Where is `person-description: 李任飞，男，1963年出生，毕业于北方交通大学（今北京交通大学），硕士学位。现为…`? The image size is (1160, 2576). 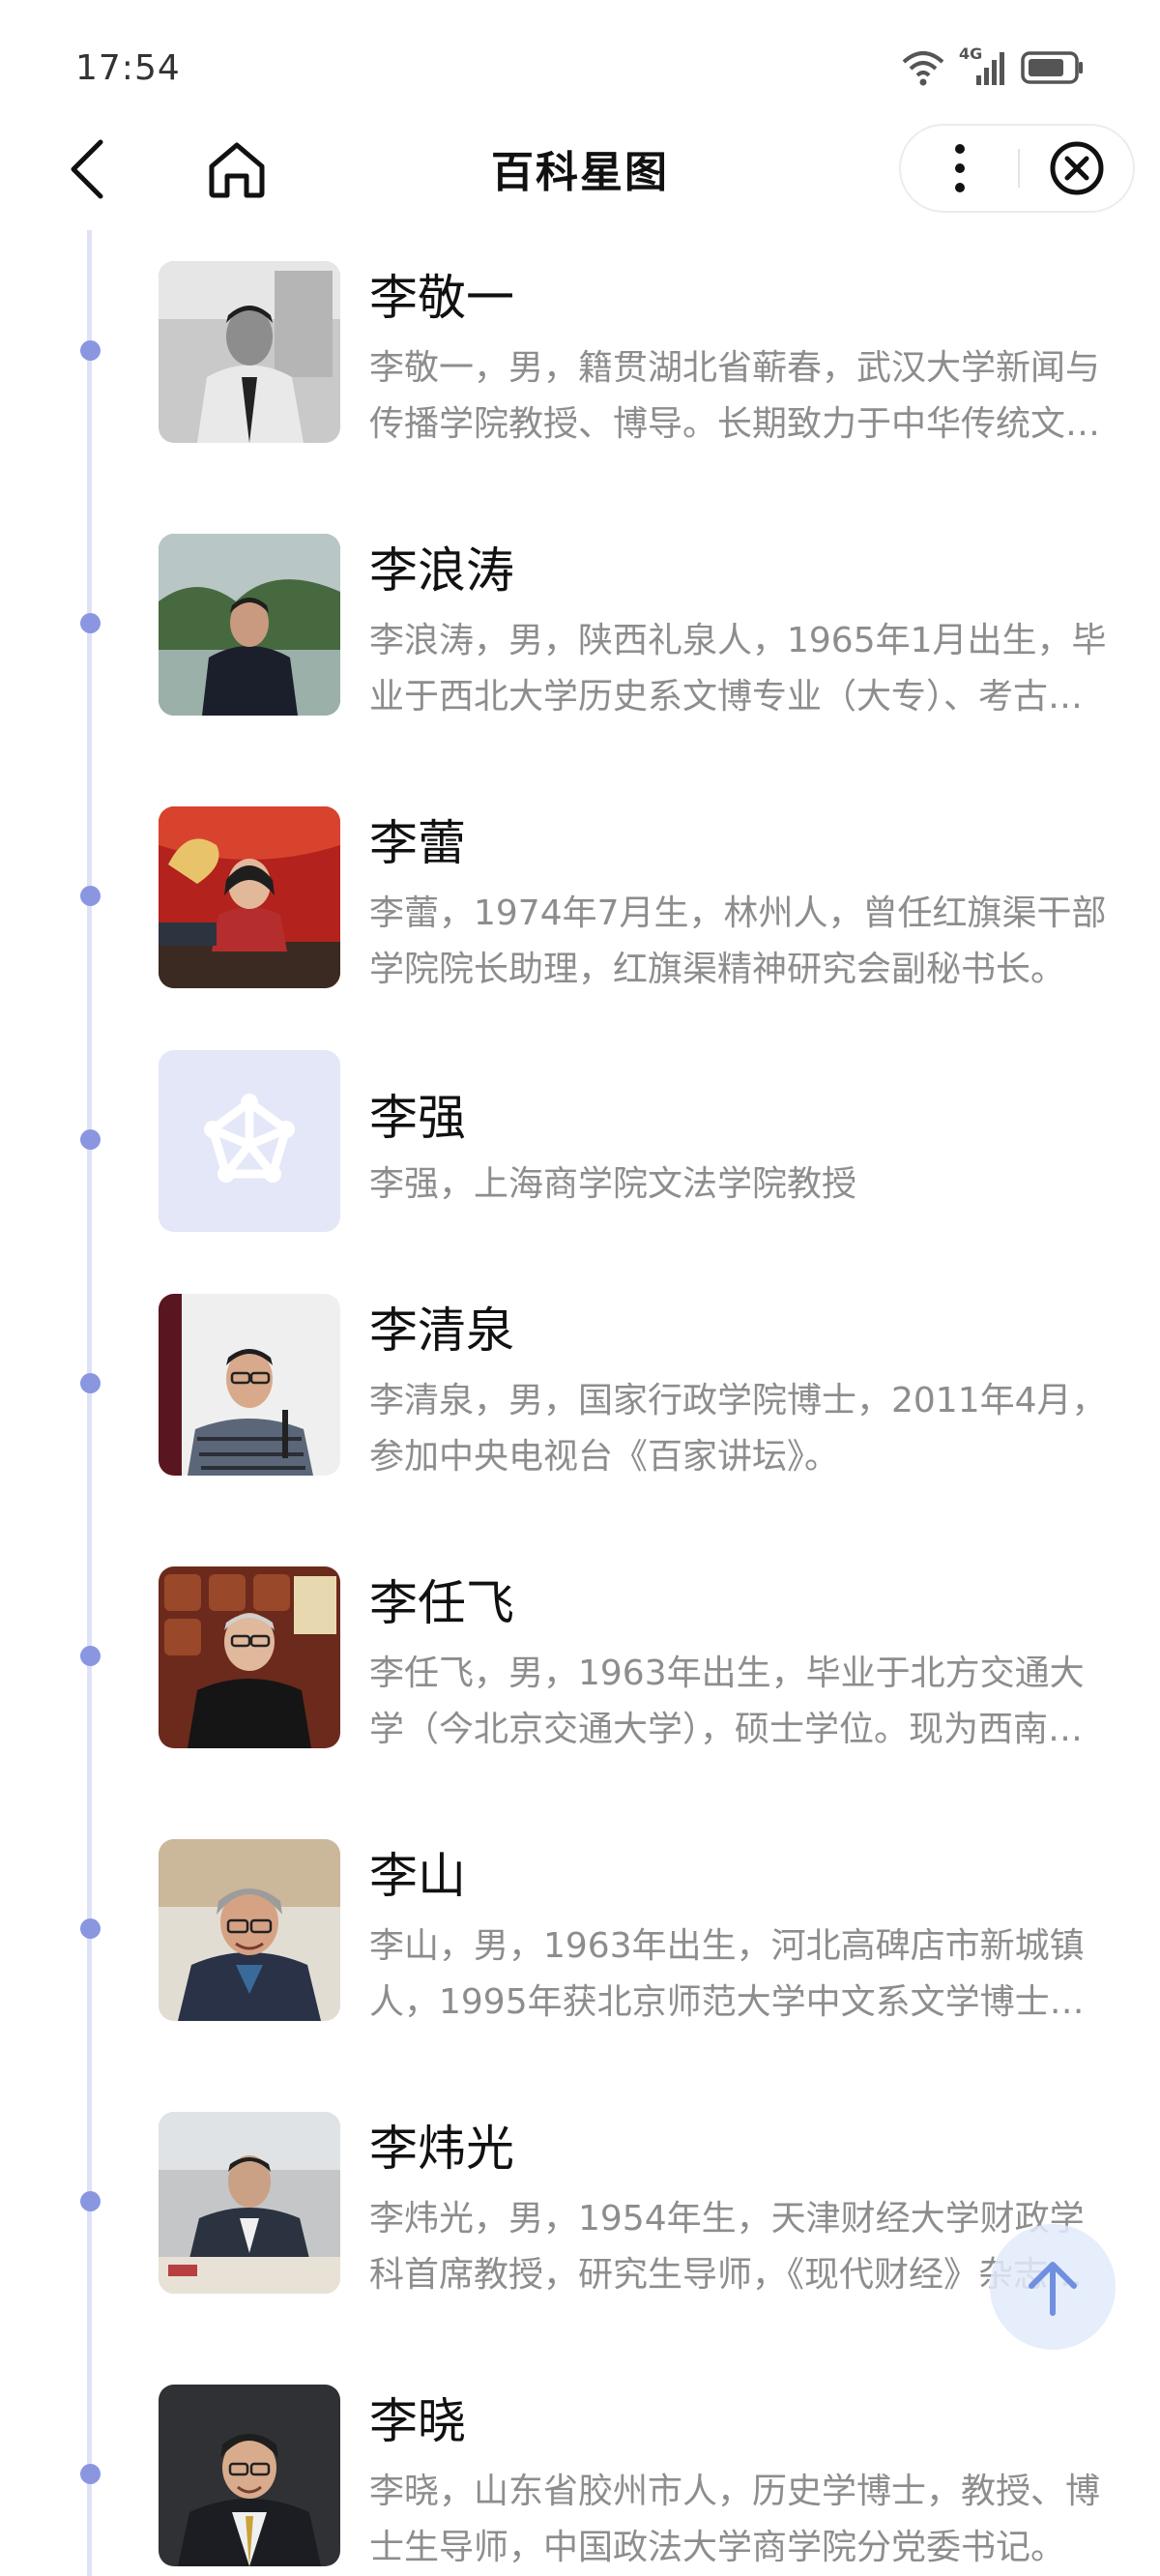
person-description: 李任飞，男，1963年出生，毕业于北方交通大学（今北京交通大学），硕士学位。现为… is located at coordinates (727, 1701).